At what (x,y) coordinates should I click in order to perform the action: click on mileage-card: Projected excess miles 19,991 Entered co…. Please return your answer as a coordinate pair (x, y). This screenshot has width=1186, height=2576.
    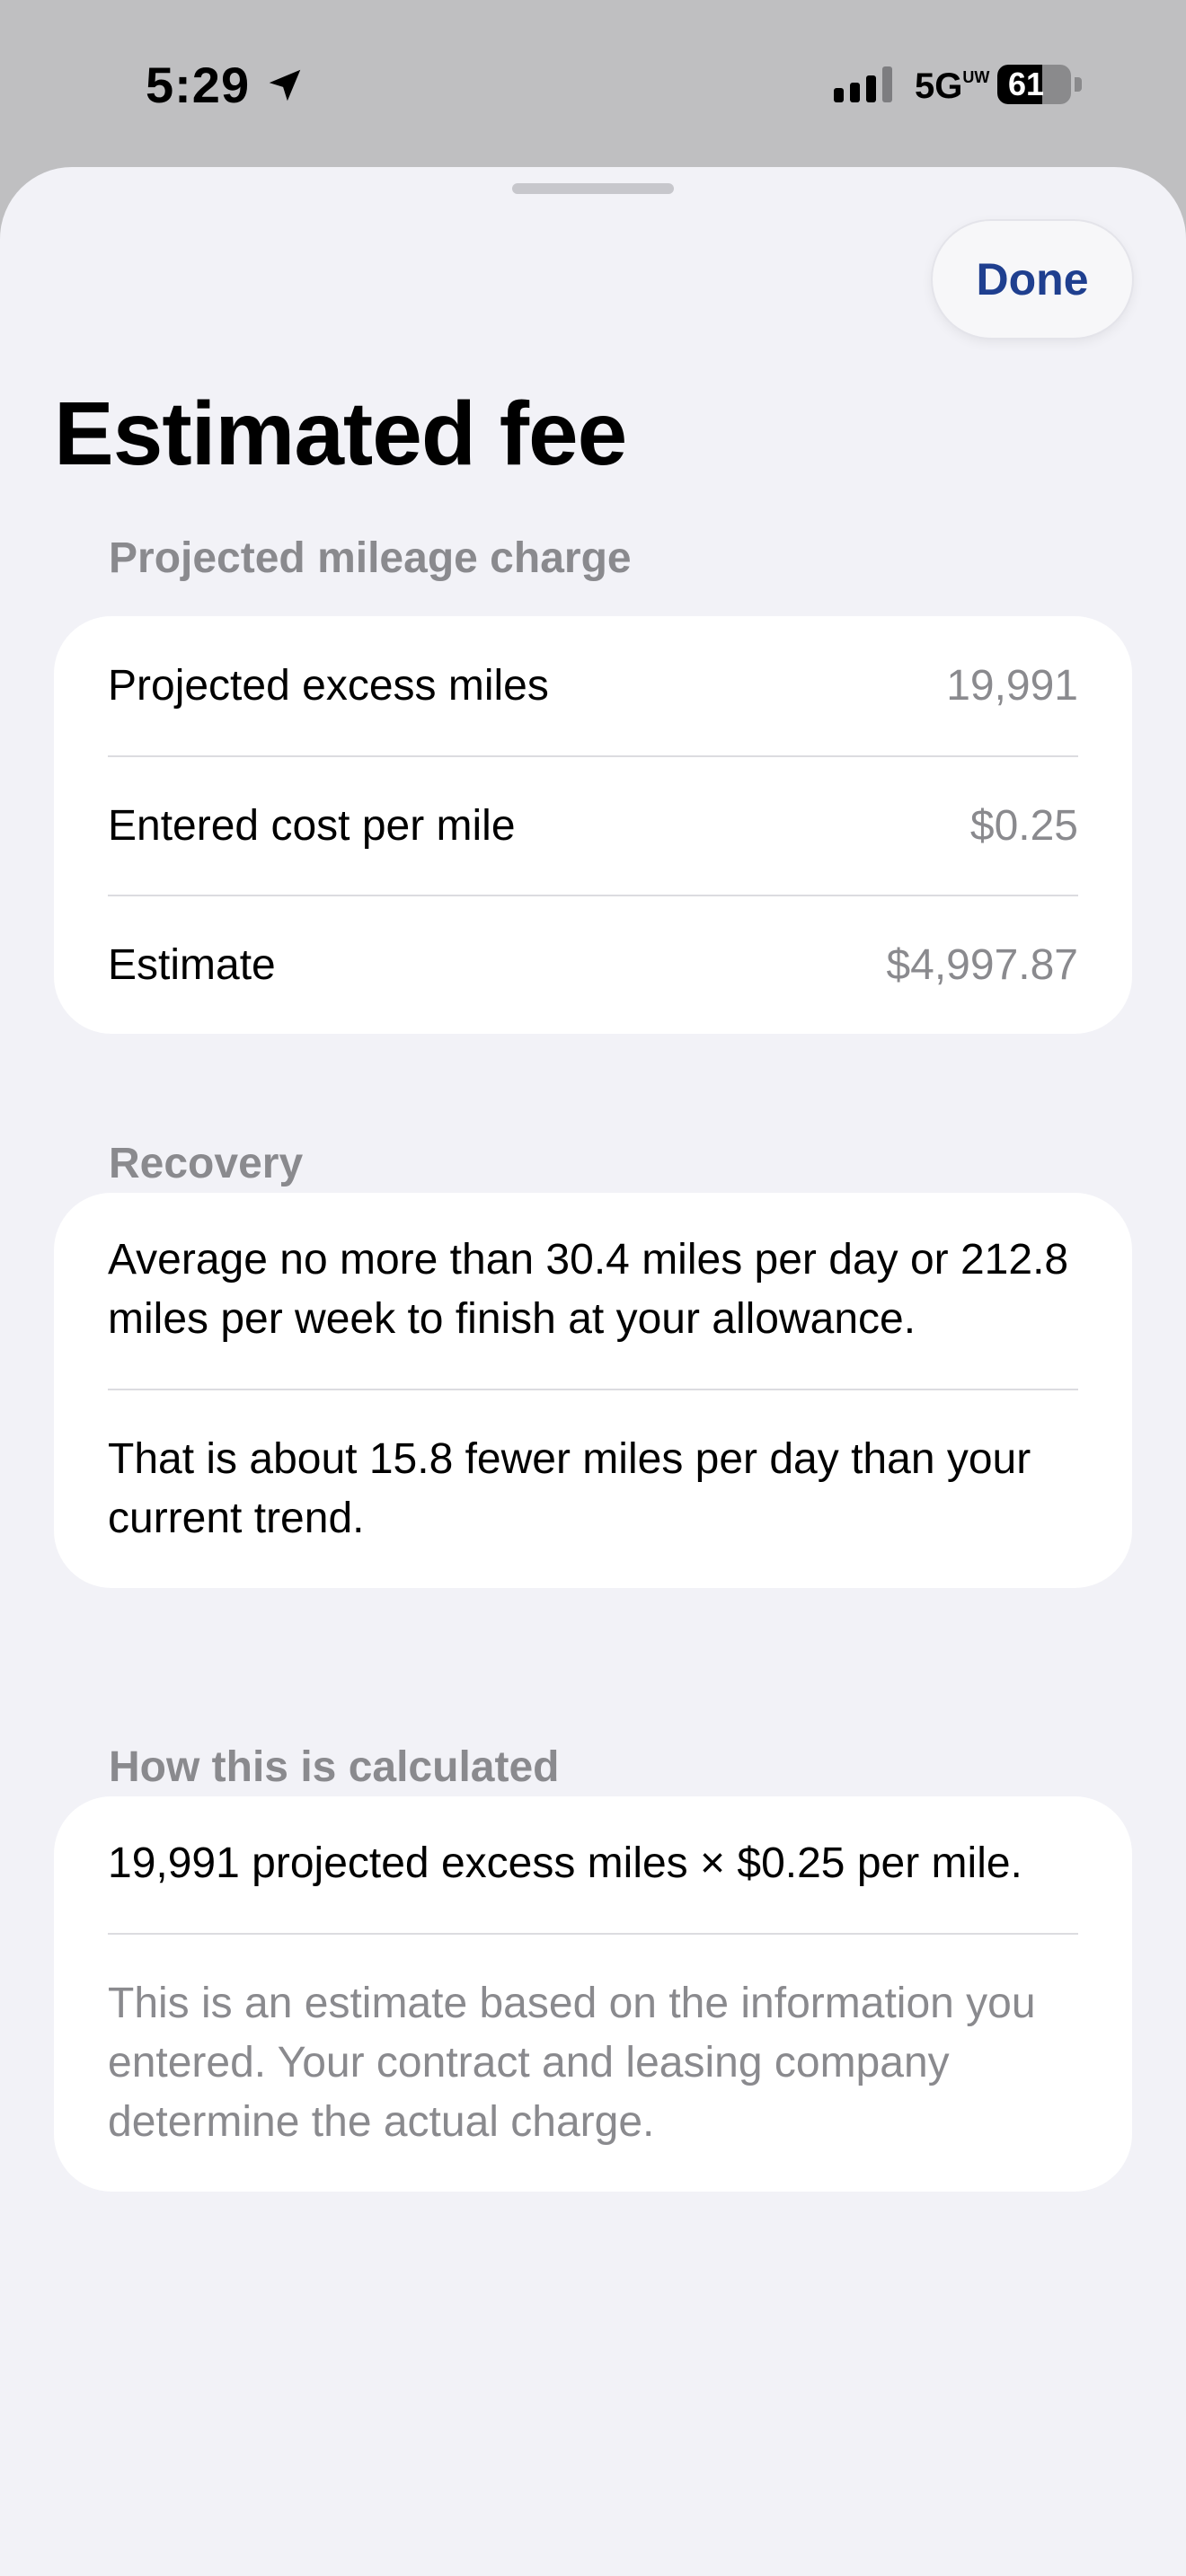
    Looking at the image, I should click on (593, 825).